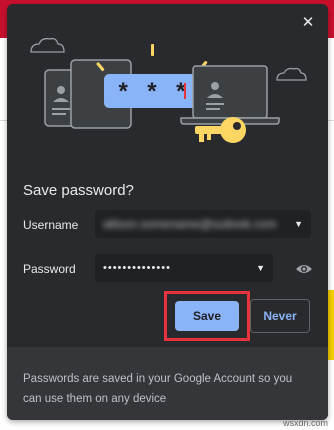 This screenshot has height=430, width=334. I want to click on sparkle, so click(152, 50).